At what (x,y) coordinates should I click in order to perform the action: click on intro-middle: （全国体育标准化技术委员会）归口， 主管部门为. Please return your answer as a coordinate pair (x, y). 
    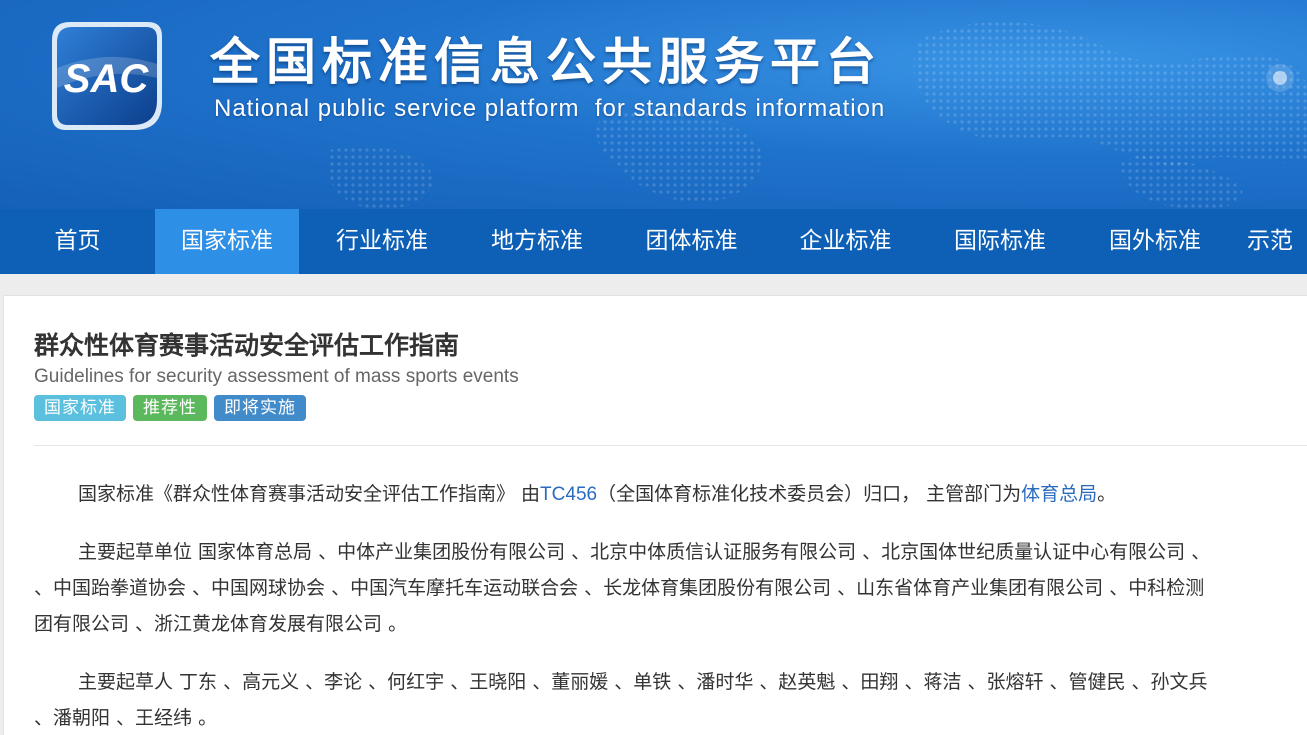
    Looking at the image, I should click on (809, 494).